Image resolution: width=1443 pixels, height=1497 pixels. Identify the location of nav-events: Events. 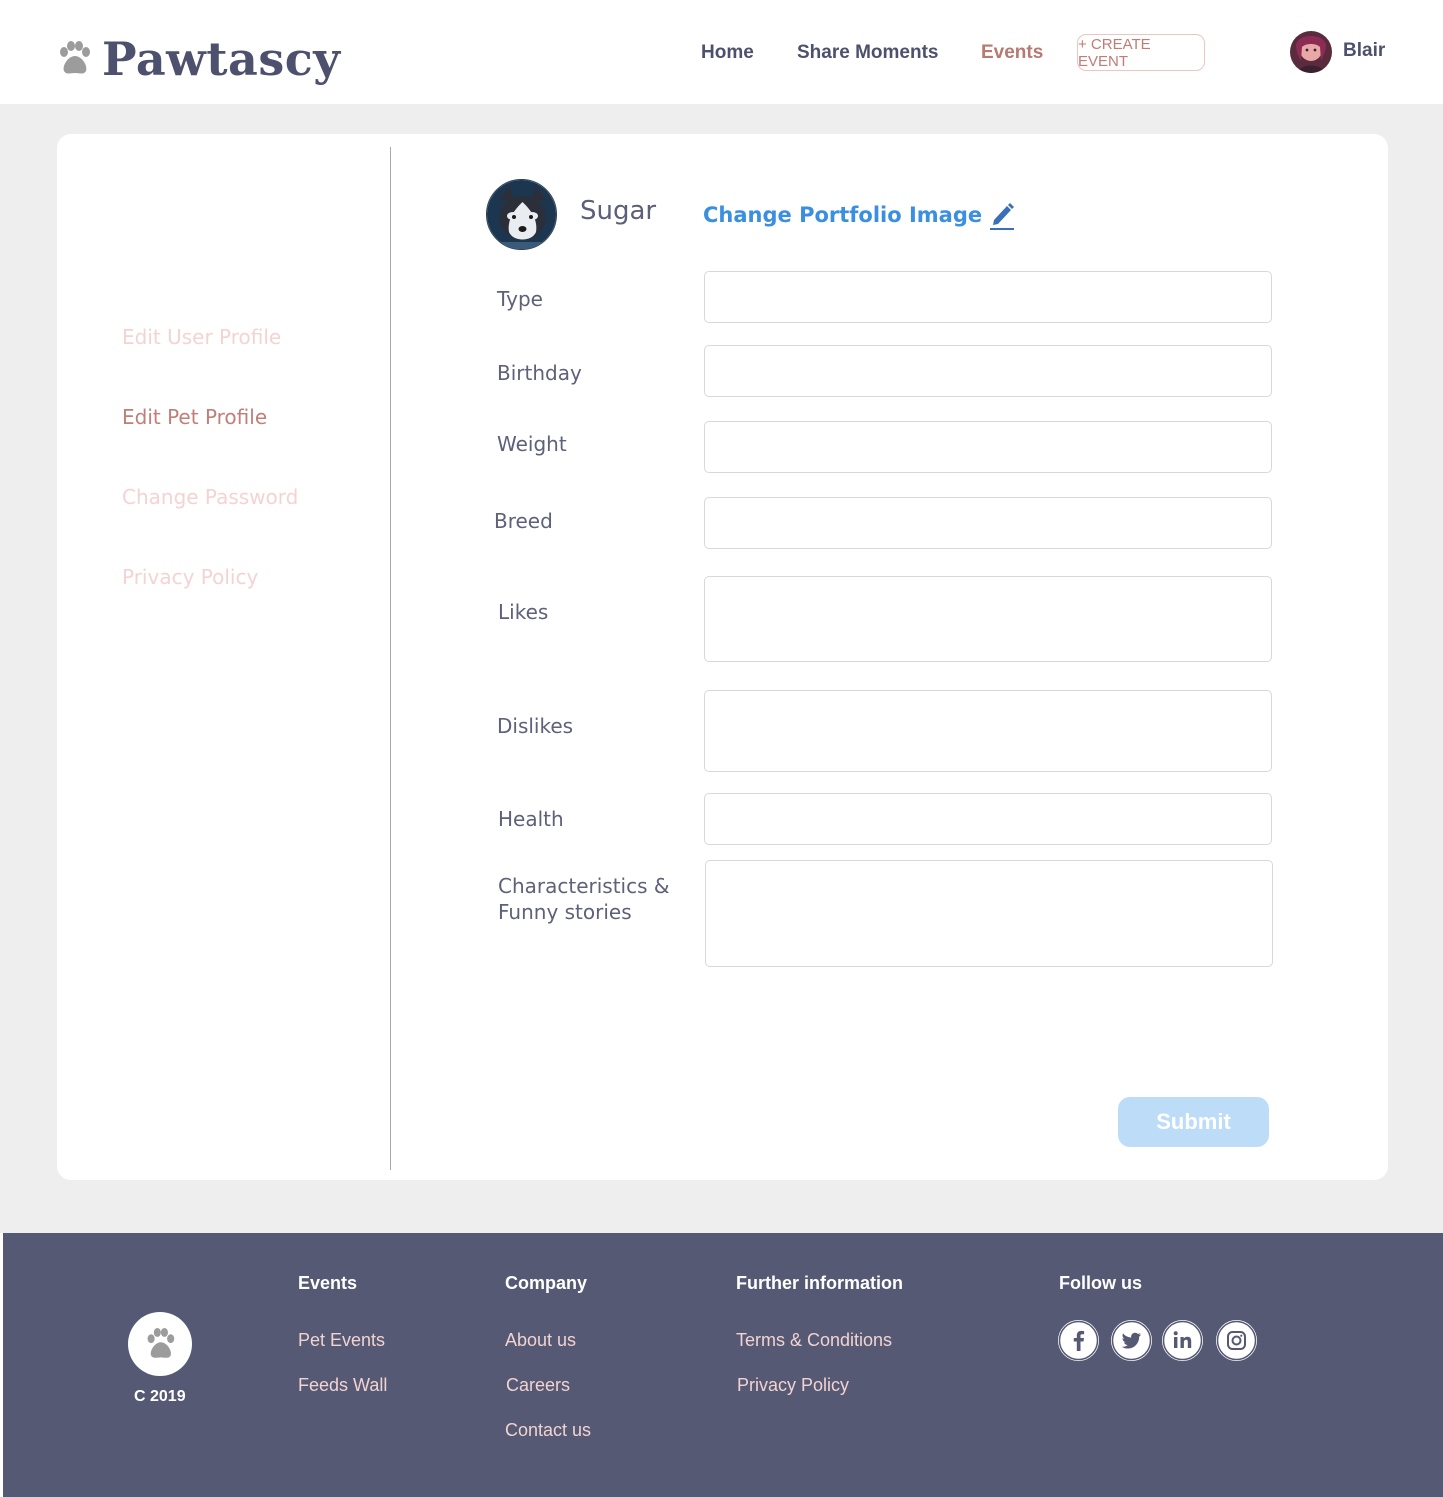
(1012, 53).